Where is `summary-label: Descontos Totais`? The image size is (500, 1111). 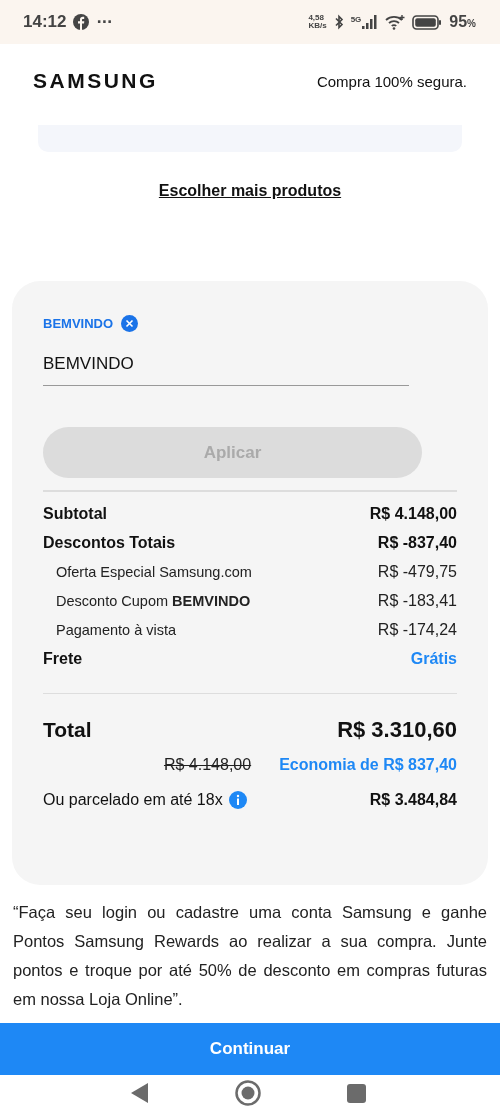
summary-label: Descontos Totais is located at coordinates (109, 543).